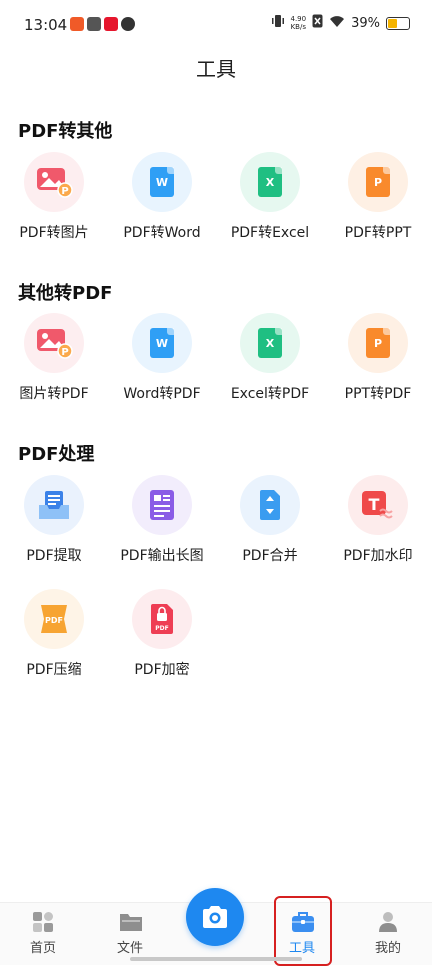 This screenshot has height=966, width=432. I want to click on home-indicator, so click(216, 959).